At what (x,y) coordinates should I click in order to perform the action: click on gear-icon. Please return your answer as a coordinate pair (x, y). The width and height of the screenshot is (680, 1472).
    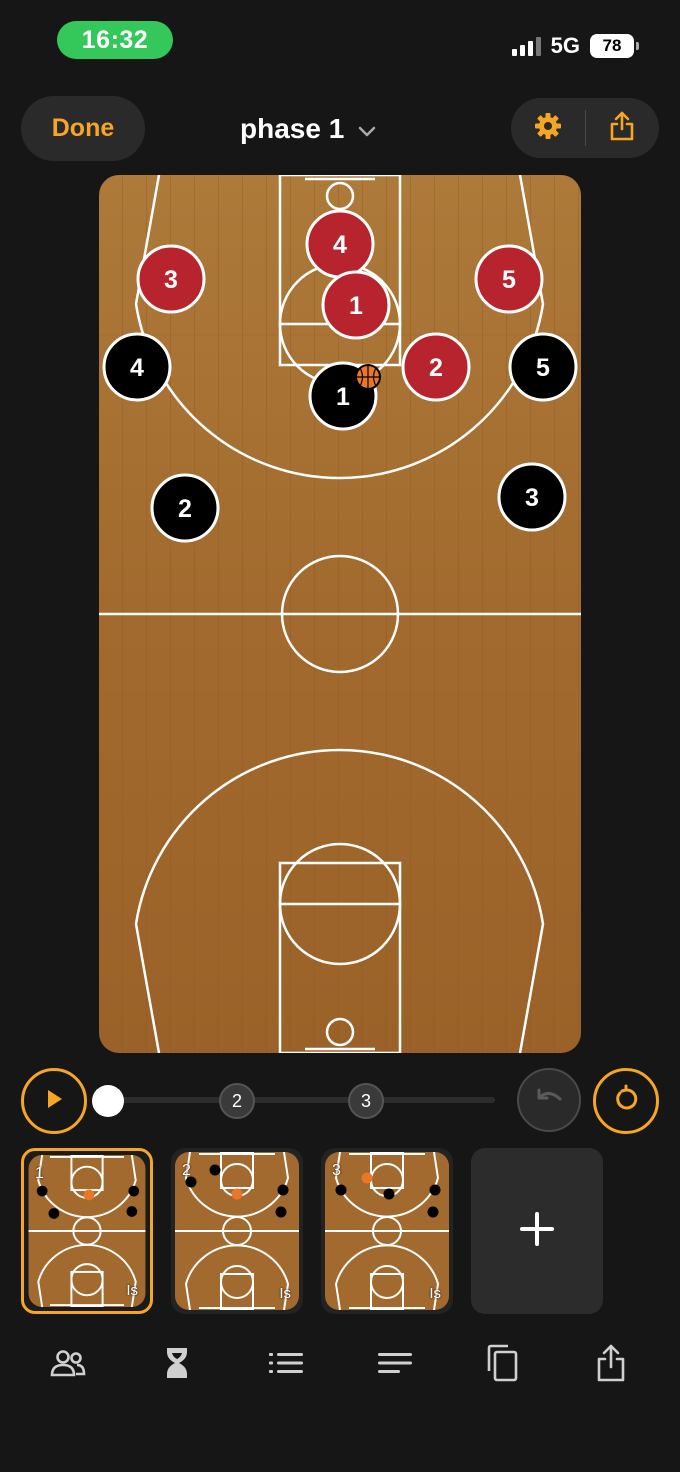
    Looking at the image, I should click on (548, 128).